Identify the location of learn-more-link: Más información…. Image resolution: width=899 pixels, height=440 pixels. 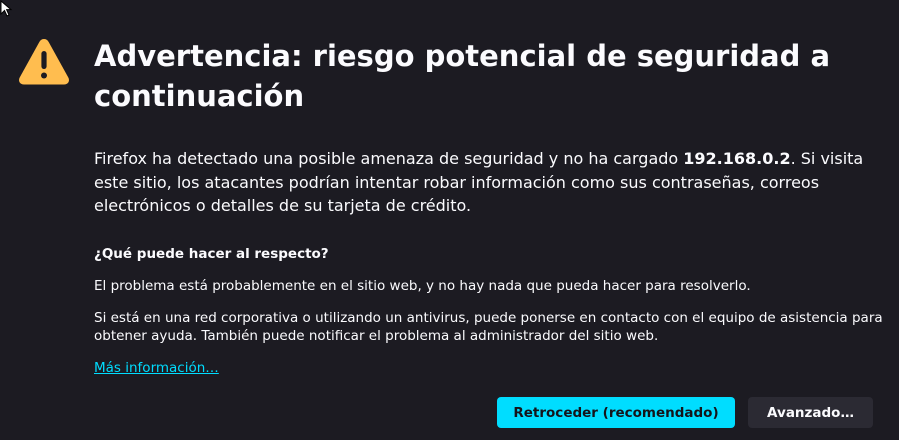
(156, 368).